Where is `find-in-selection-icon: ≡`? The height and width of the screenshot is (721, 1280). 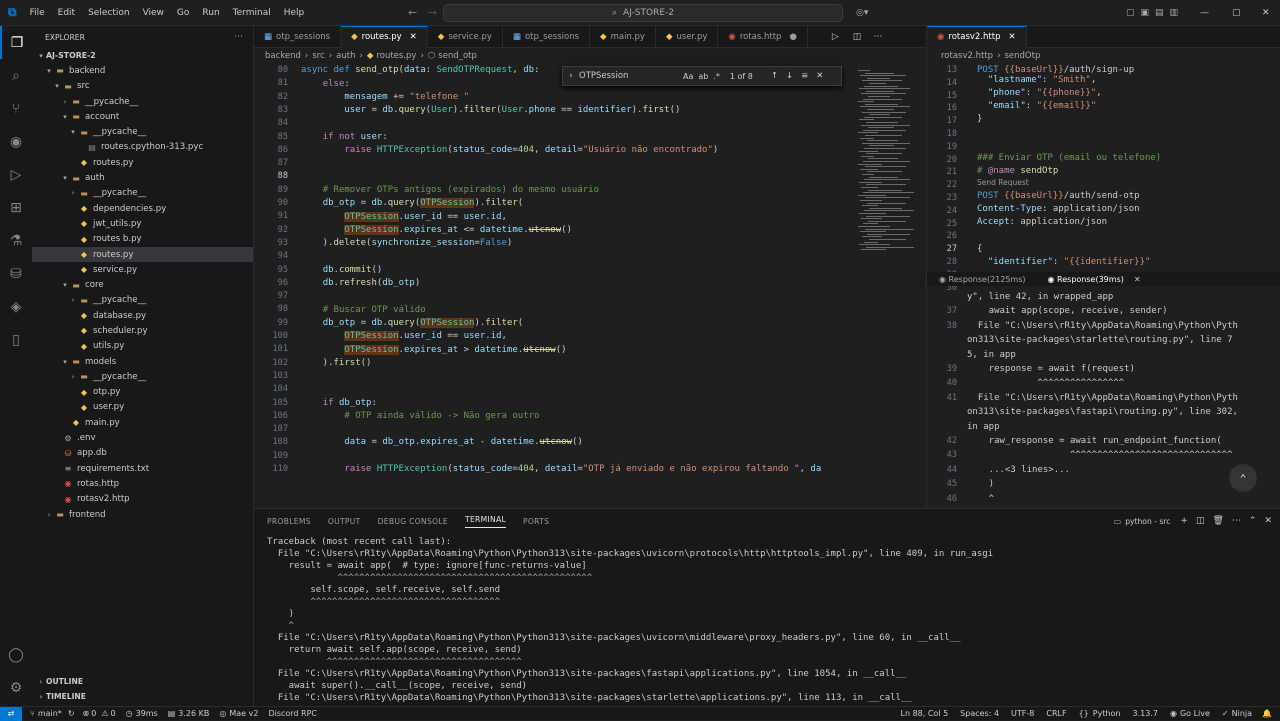 find-in-selection-icon: ≡ is located at coordinates (804, 76).